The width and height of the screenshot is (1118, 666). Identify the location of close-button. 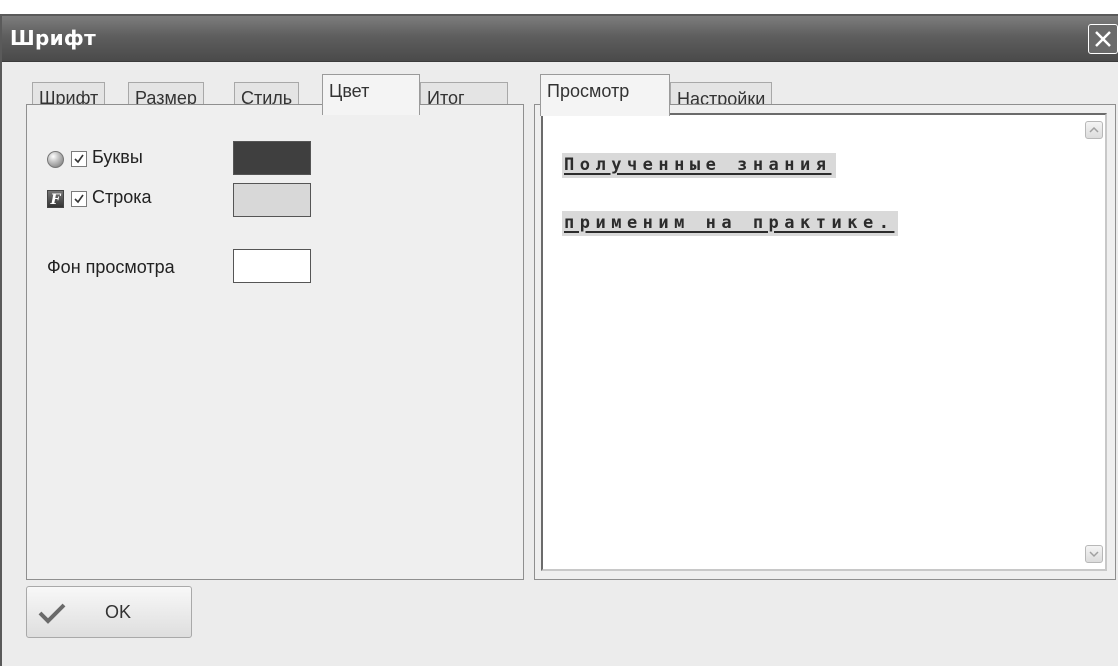
(1103, 39).